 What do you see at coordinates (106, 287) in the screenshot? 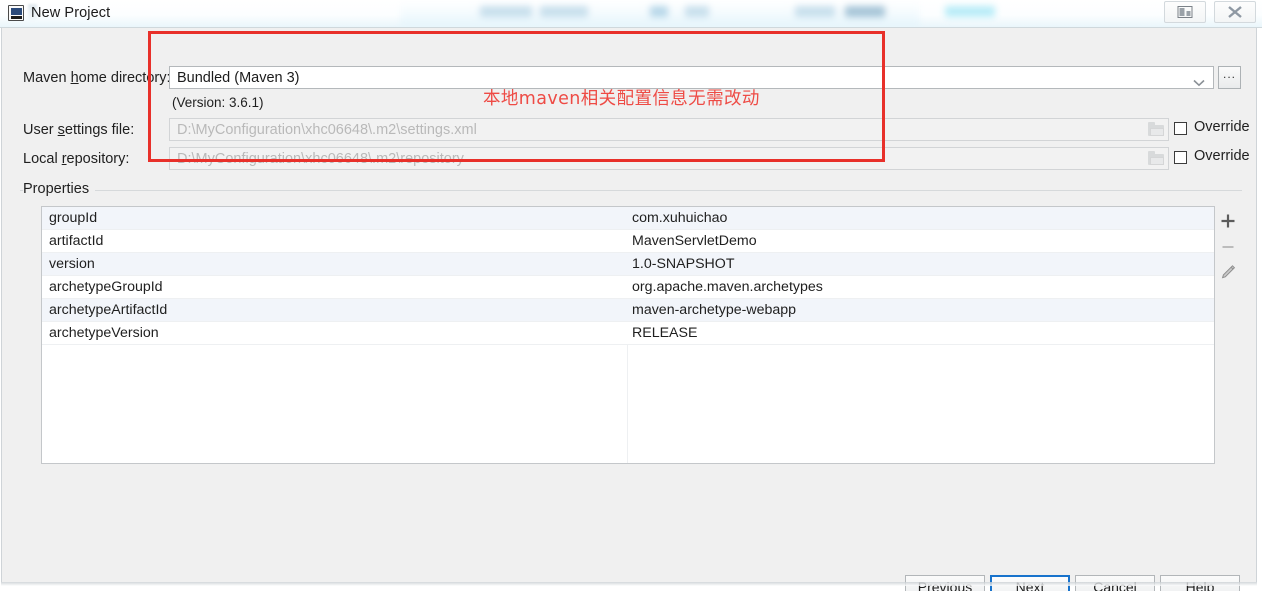
I see `property-key: archetypeGroupId` at bounding box center [106, 287].